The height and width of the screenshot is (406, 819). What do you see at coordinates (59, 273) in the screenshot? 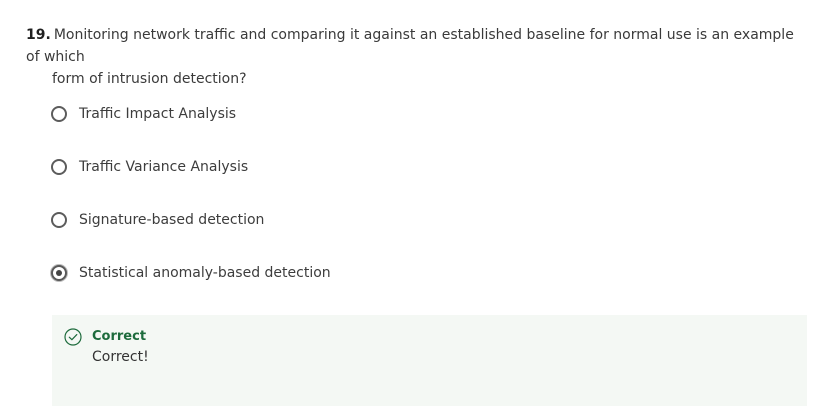
I see `radio-button-selected-icon` at bounding box center [59, 273].